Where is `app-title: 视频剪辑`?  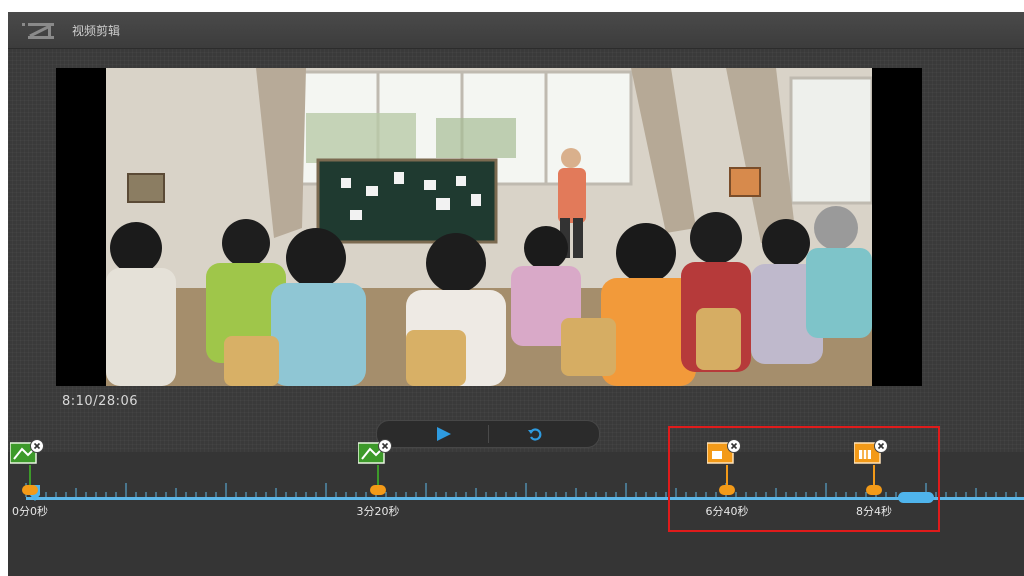 app-title: 视频剪辑 is located at coordinates (96, 31).